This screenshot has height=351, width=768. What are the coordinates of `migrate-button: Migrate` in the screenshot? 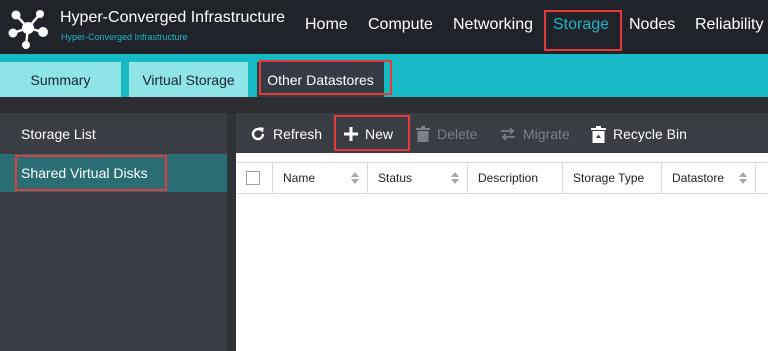 It's located at (535, 134).